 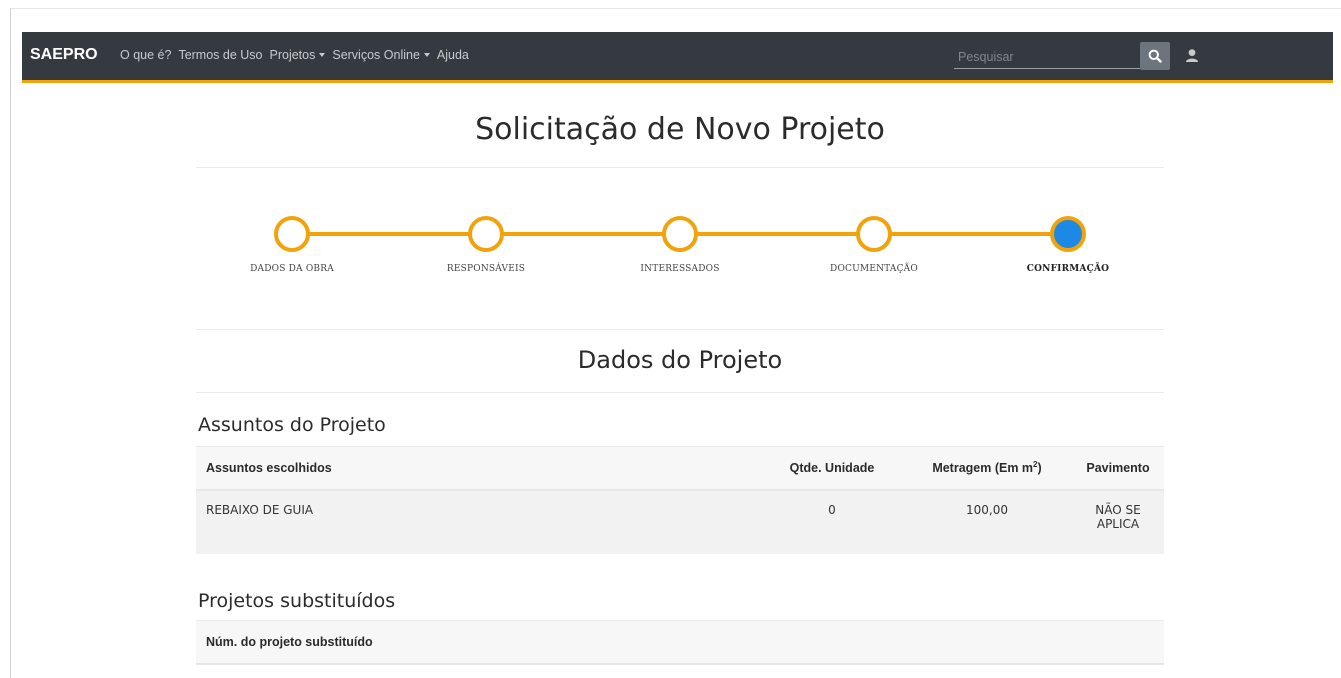 What do you see at coordinates (292, 269) in the screenshot?
I see `step-label: DADOS DA OBRA` at bounding box center [292, 269].